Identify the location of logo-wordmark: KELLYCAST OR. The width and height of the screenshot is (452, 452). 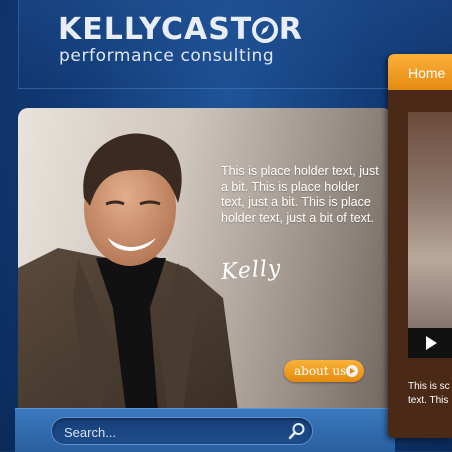
(180, 30).